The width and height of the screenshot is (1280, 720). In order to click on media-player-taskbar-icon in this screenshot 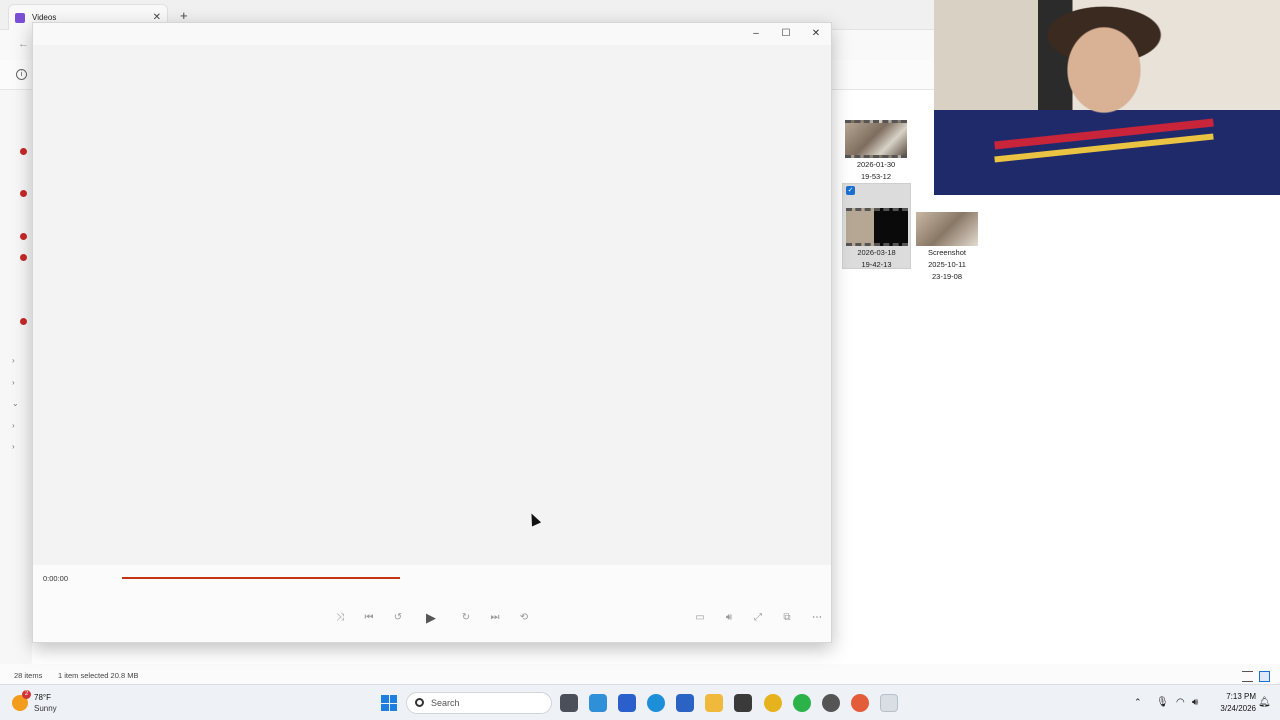, I will do `click(889, 703)`.